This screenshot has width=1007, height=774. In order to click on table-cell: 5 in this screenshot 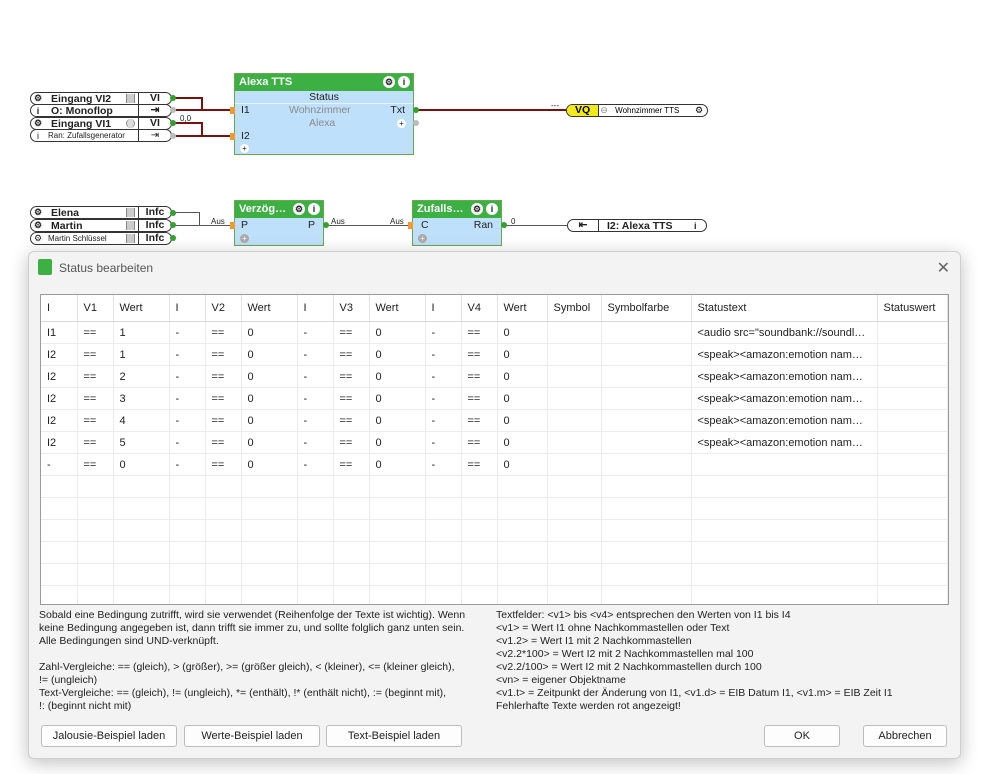, I will do `click(141, 442)`.